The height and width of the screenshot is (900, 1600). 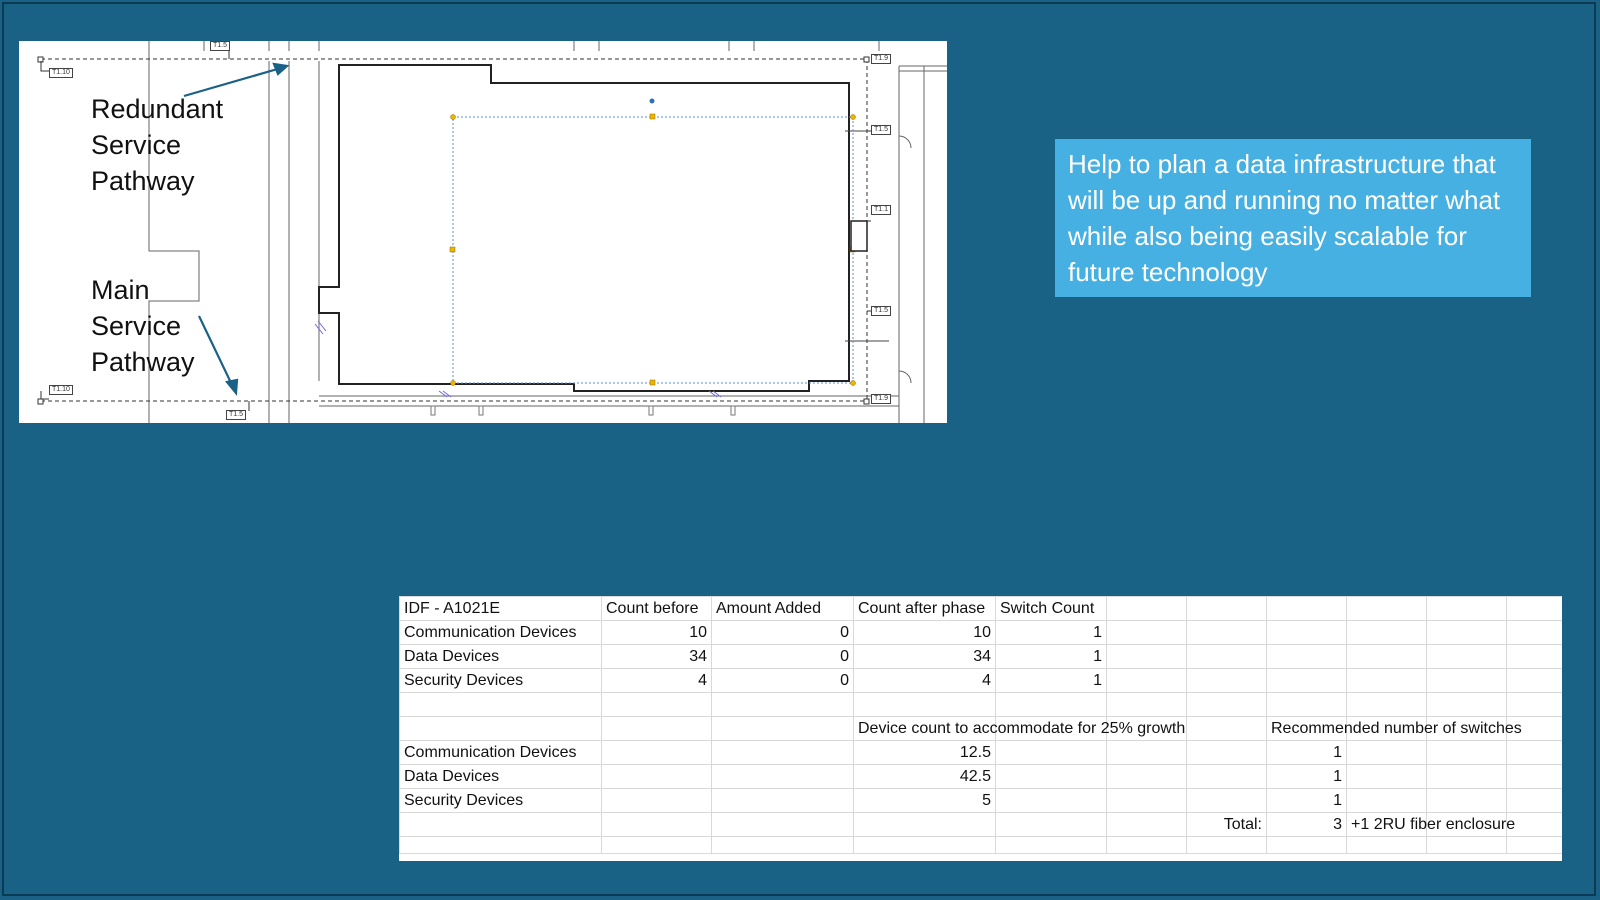 What do you see at coordinates (236, 415) in the screenshot?
I see `tag-t15-bottom: T1.5` at bounding box center [236, 415].